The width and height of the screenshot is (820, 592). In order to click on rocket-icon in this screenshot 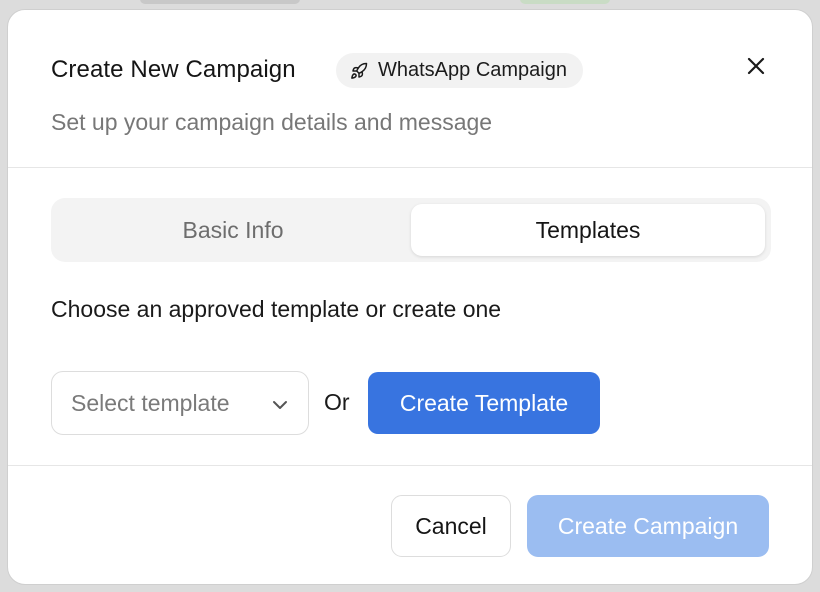, I will do `click(359, 71)`.